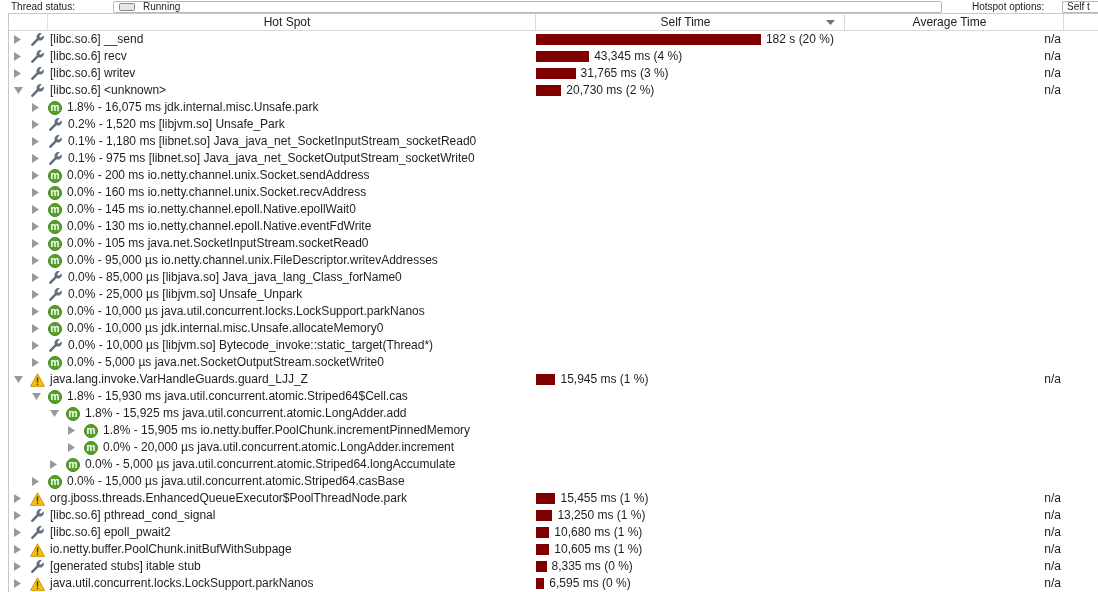 This screenshot has width=1098, height=592. I want to click on tree-item-label: 0.0% - 130 ms io.netty.channel.epoll.Native.eventFdWrite, so click(219, 226).